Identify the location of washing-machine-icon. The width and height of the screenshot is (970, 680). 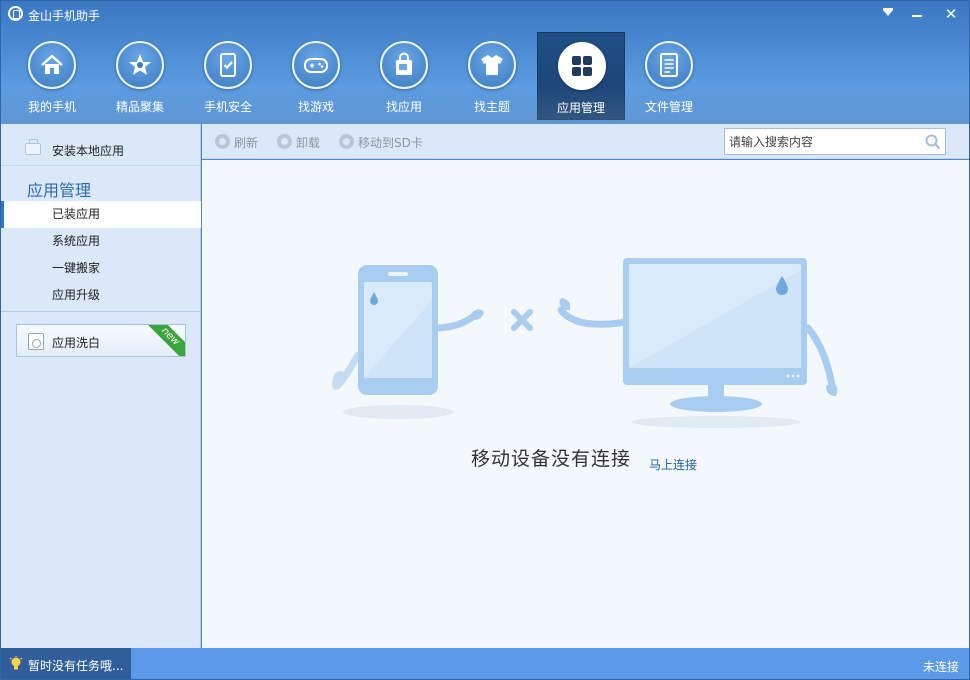
(36, 341).